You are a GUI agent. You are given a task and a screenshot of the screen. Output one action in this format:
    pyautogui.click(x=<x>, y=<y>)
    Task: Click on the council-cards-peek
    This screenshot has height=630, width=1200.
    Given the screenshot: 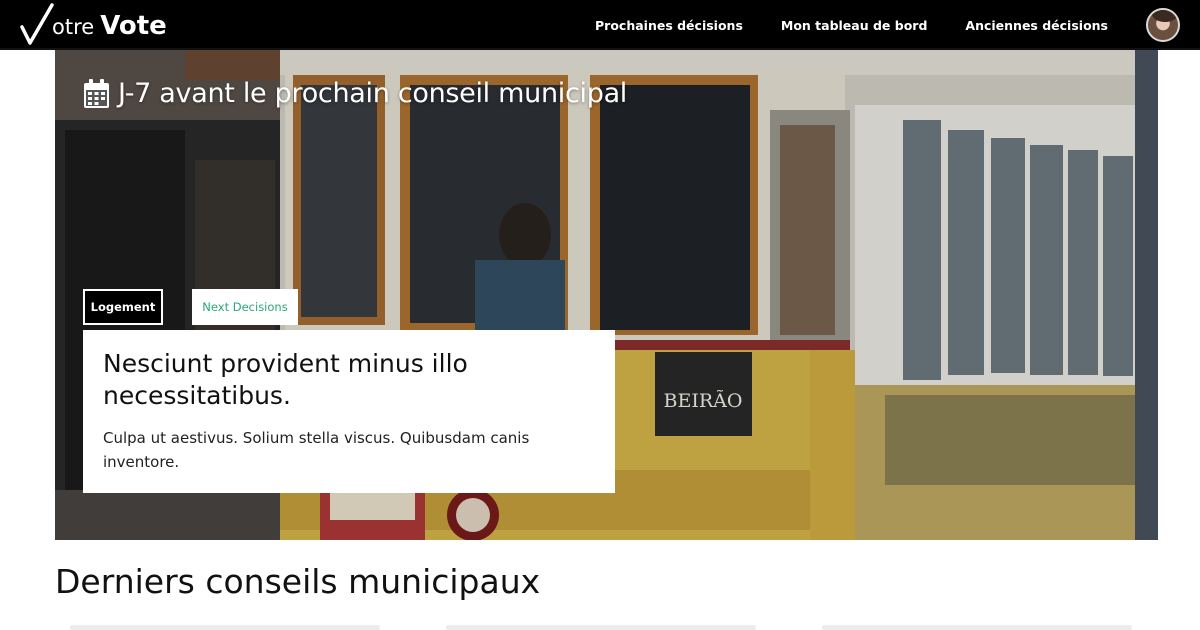 What is the action you would take?
    pyautogui.click(x=600, y=627)
    